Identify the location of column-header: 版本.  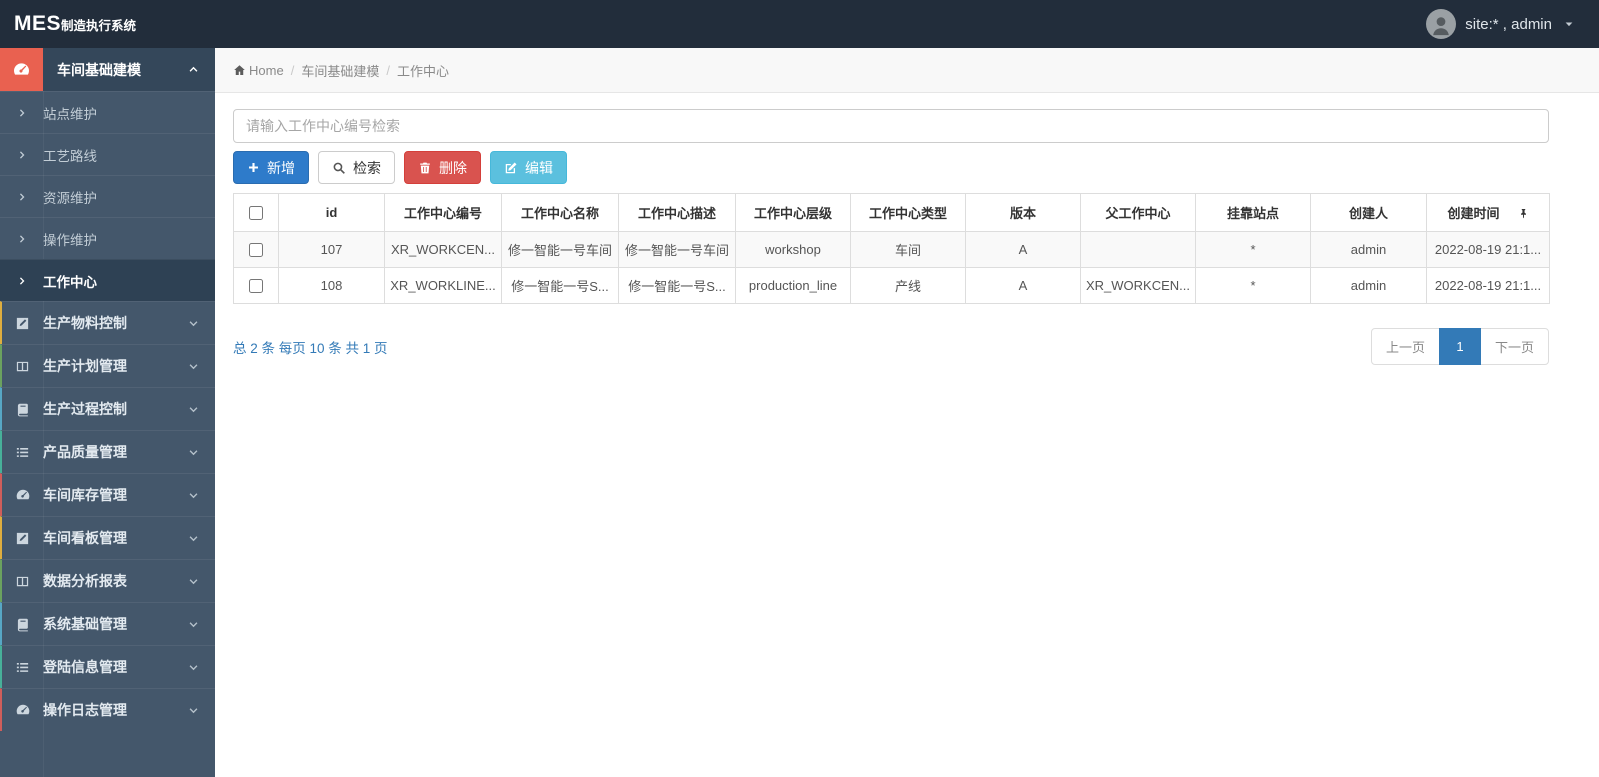
(1023, 212).